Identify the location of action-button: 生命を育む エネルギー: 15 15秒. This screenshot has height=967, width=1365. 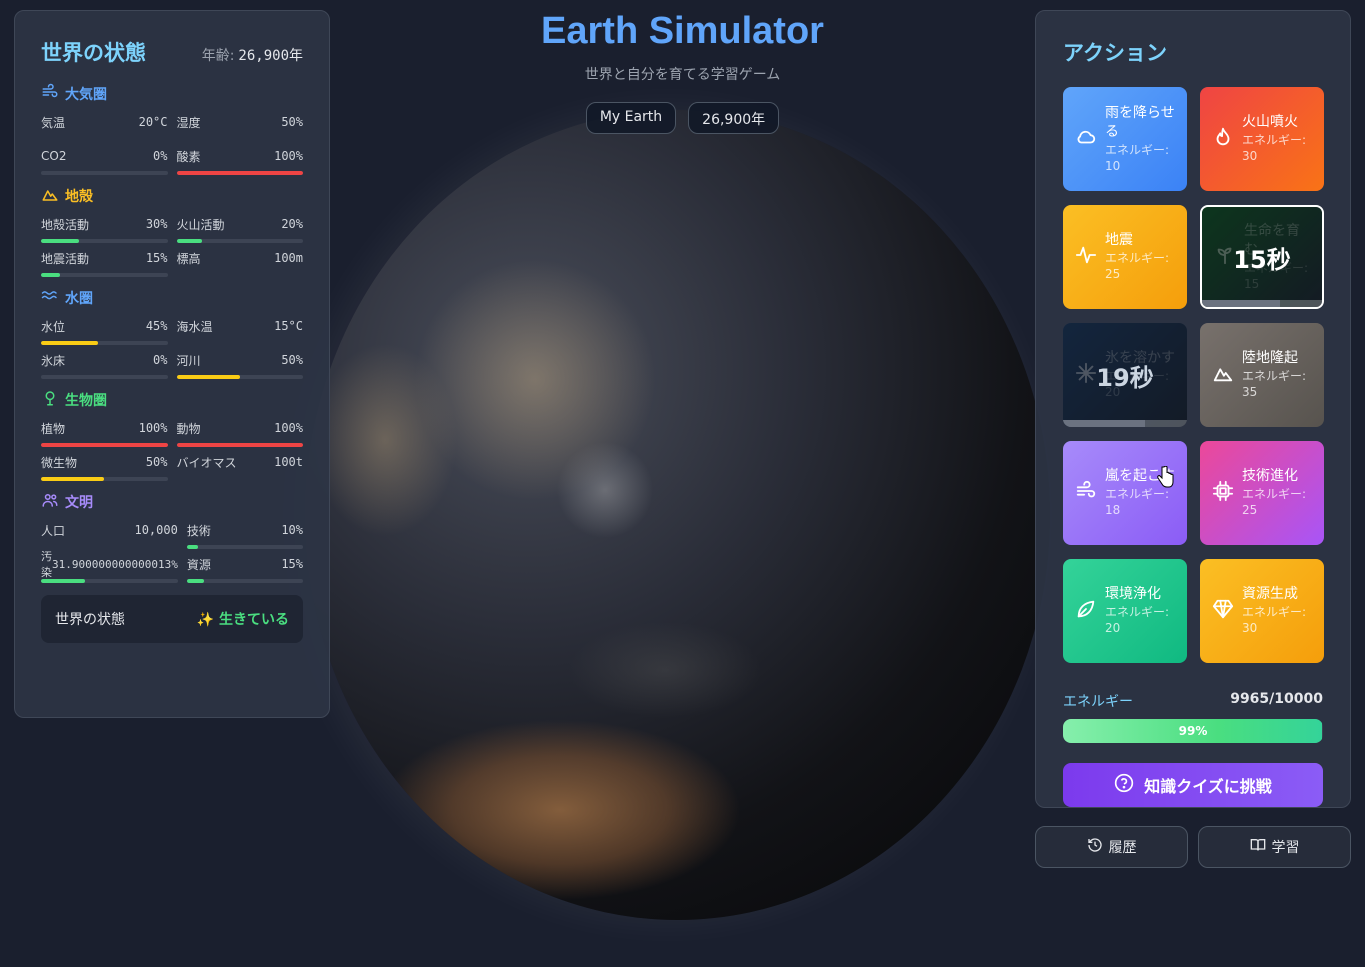
(1262, 257).